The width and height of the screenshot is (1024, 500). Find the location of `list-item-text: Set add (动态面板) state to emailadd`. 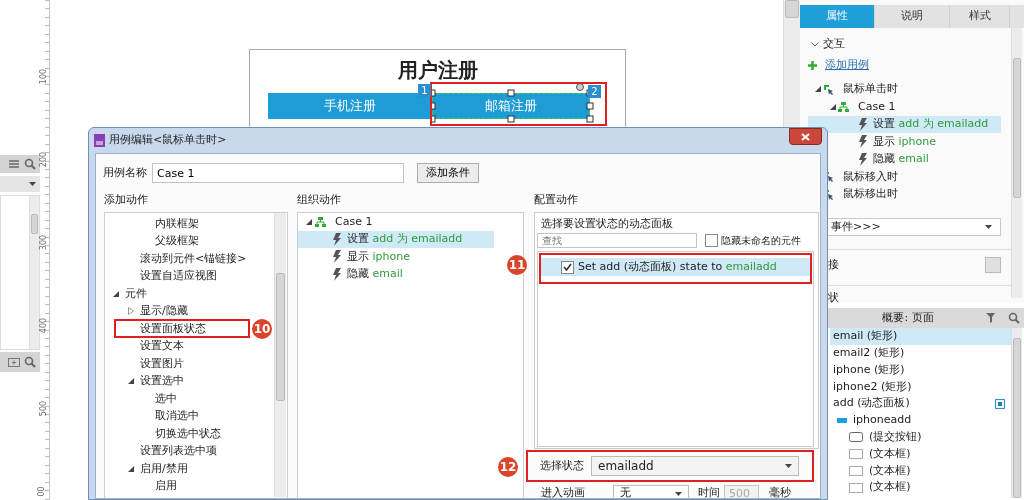

list-item-text: Set add (动态面板) state to emailadd is located at coordinates (677, 266).